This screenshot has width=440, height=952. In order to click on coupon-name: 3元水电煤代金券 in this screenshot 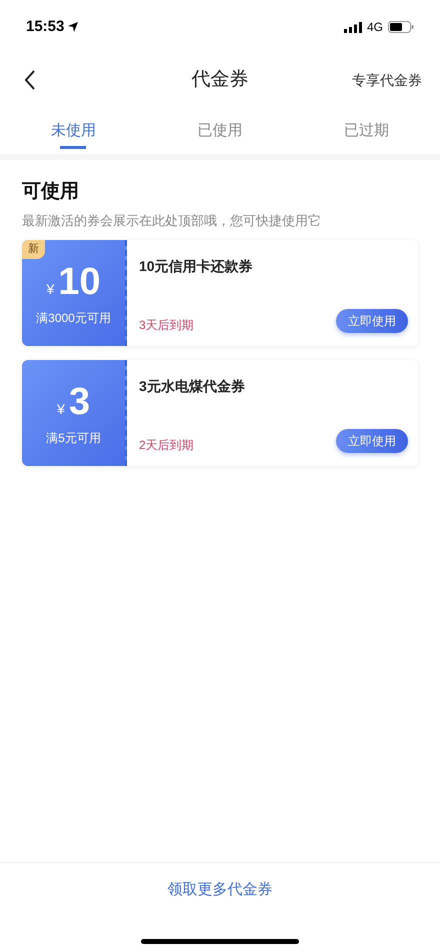, I will do `click(192, 386)`.